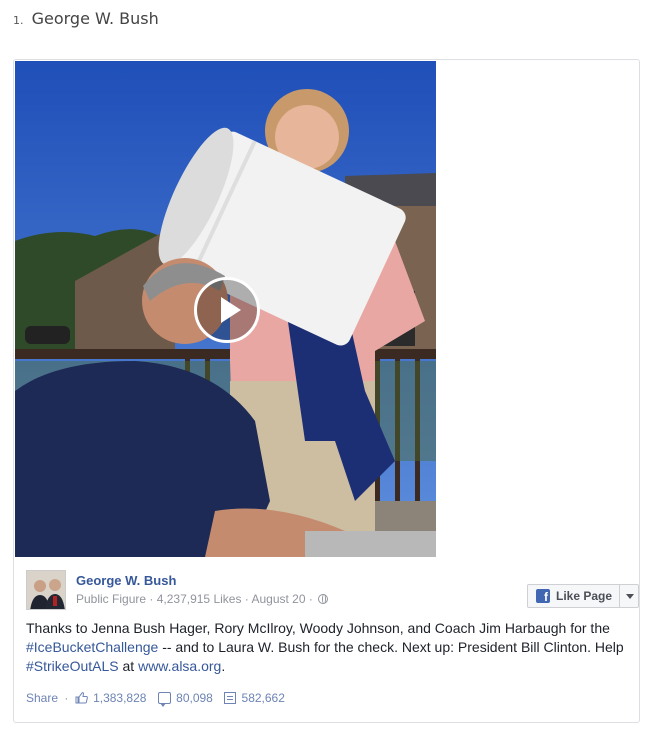 The width and height of the screenshot is (657, 737). Describe the element at coordinates (179, 666) in the screenshot. I see `website-link: www.alsa.org` at that location.